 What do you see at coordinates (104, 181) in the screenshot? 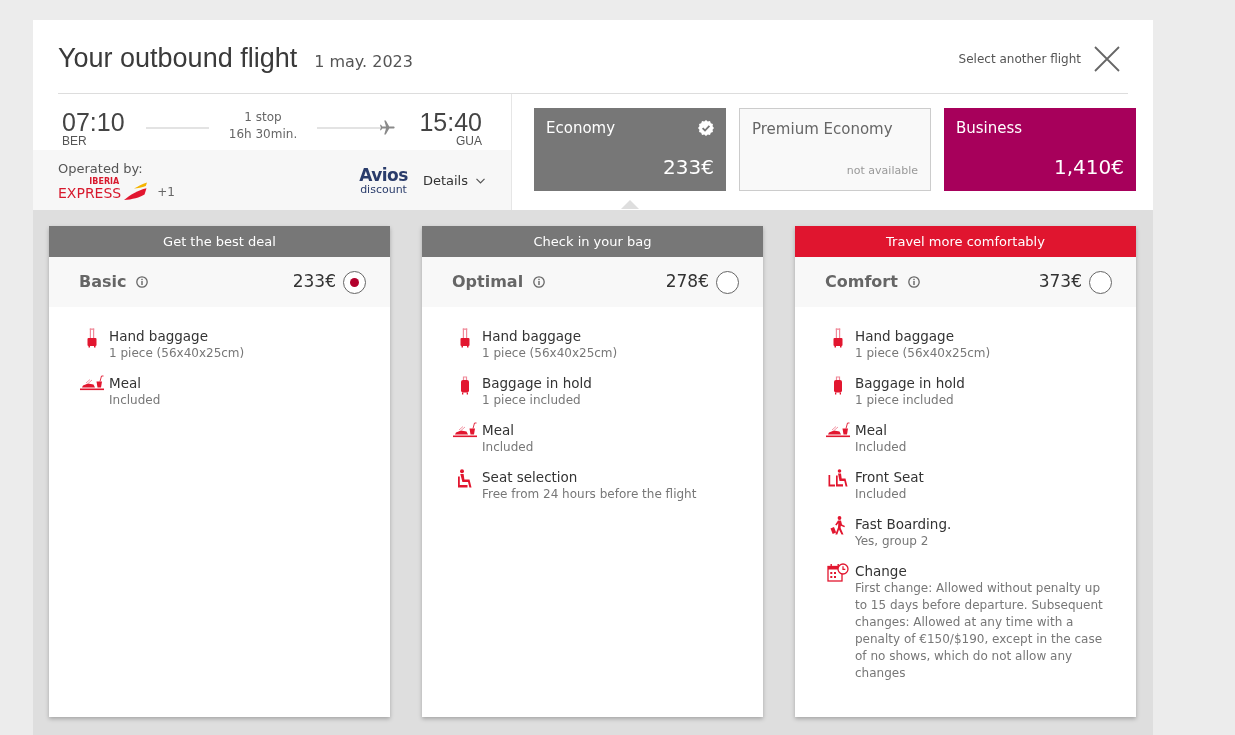
I see `airline-logo-brand: IBERIA` at bounding box center [104, 181].